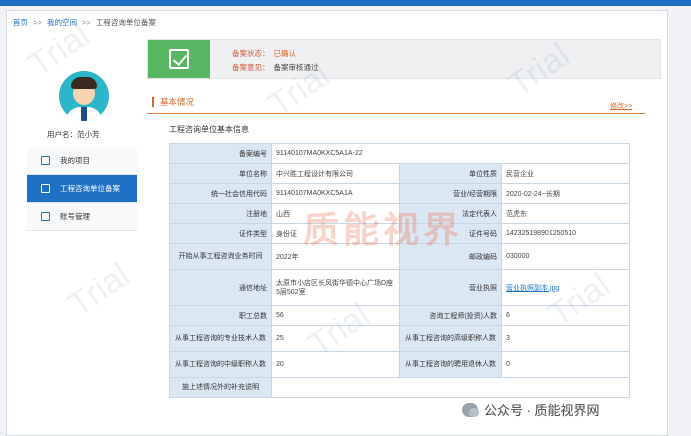  I want to click on unit-nature-label: 单位性质, so click(450, 173).